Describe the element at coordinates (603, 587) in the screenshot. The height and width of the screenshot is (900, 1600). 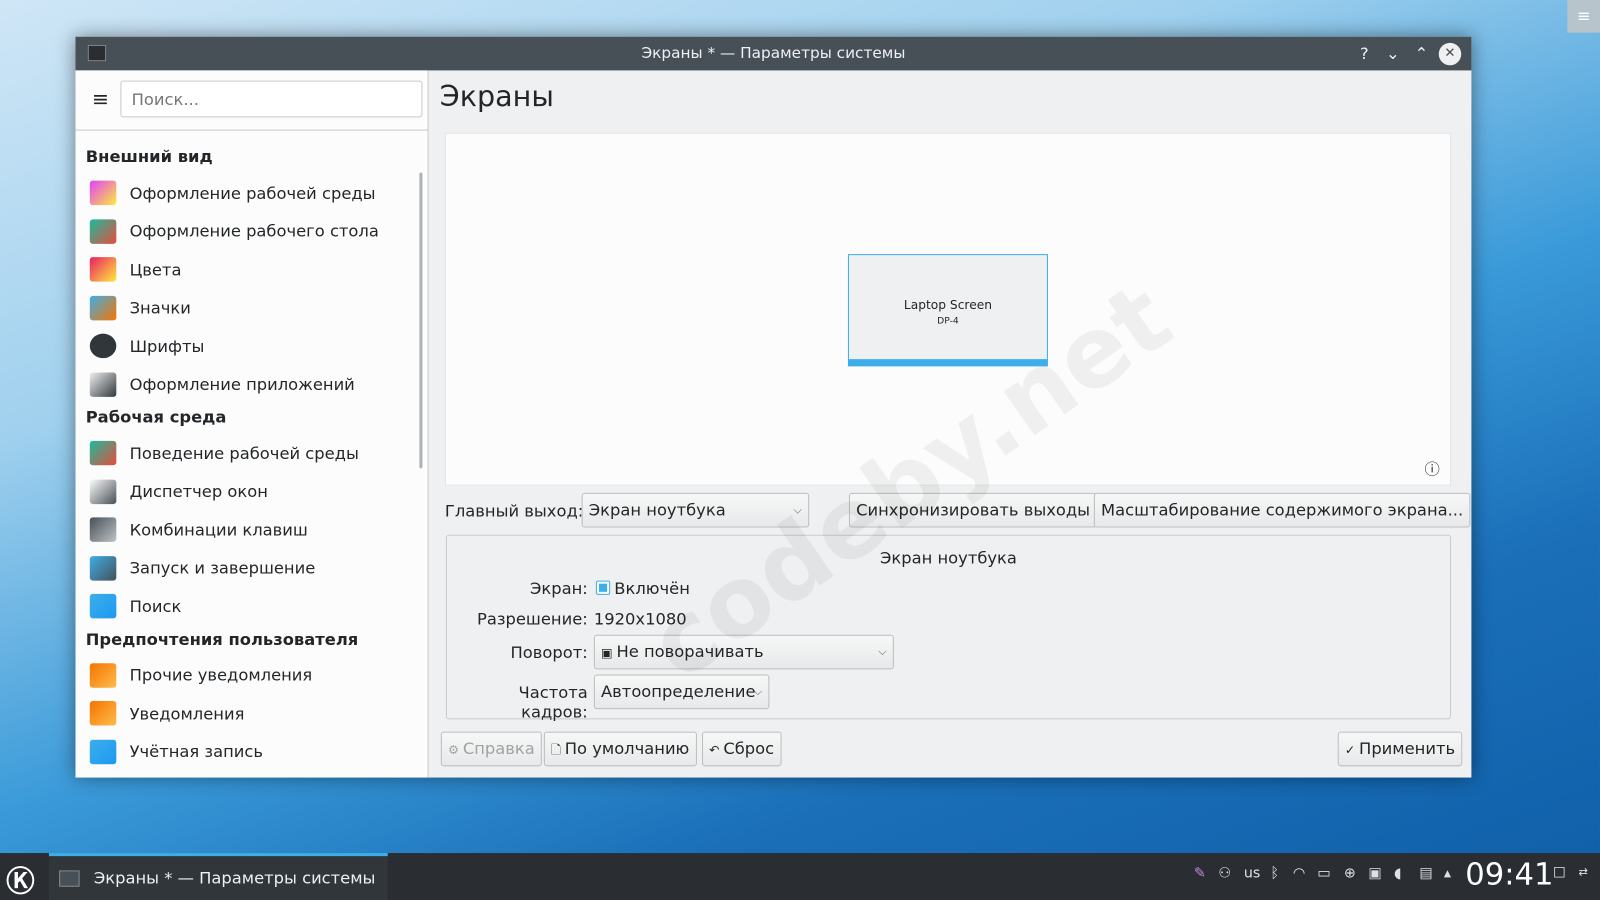
I see `enabled-checkbox` at that location.